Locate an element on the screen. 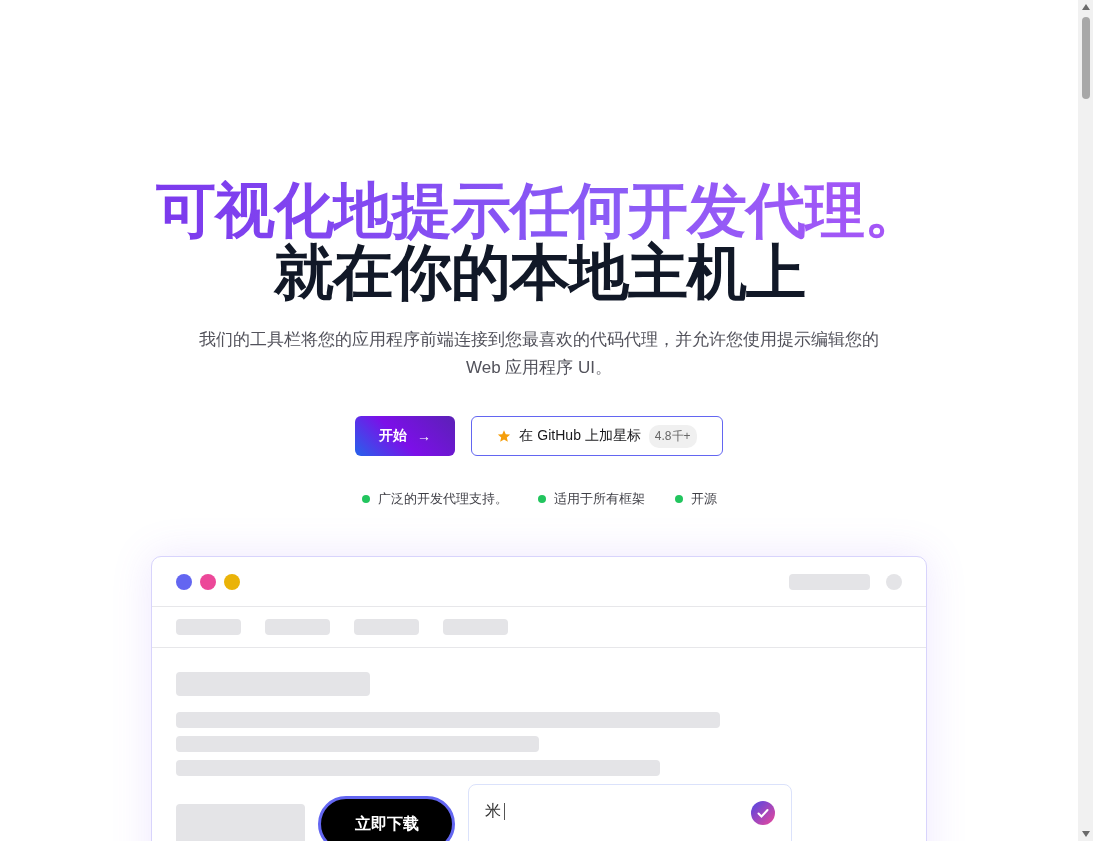  feature-label: 广泛的开发代理支持。 is located at coordinates (442, 499).